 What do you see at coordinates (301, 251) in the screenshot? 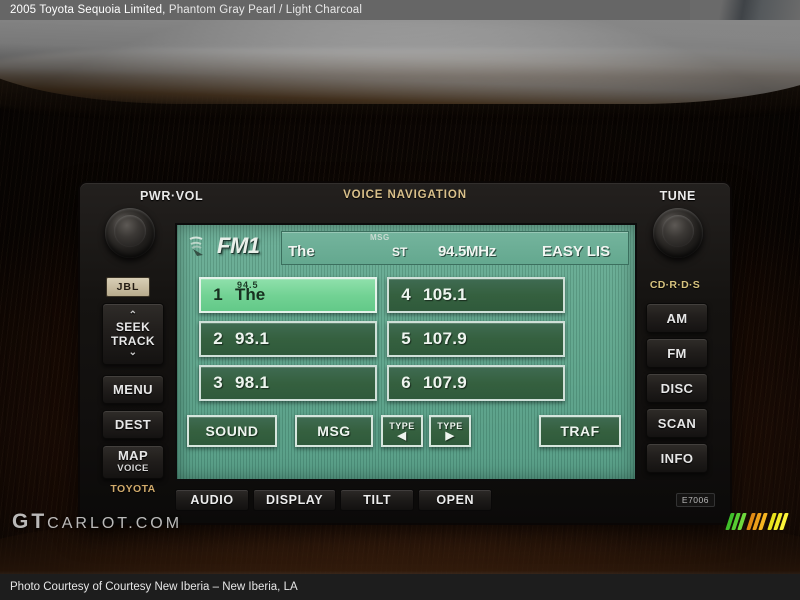
I see `station-name: The` at bounding box center [301, 251].